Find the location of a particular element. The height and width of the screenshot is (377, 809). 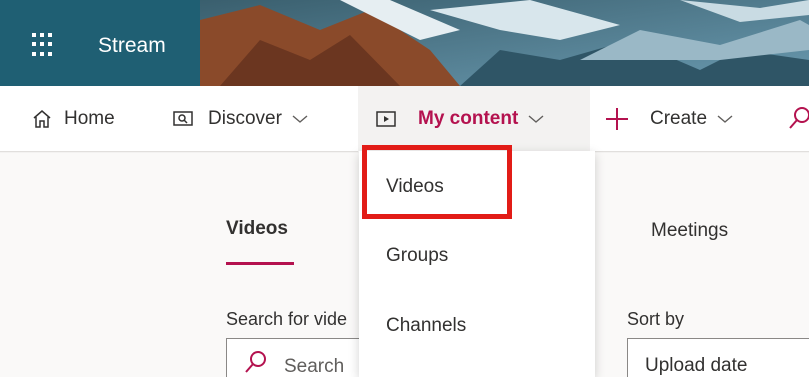

nav-my-content-label: My content is located at coordinates (468, 118).